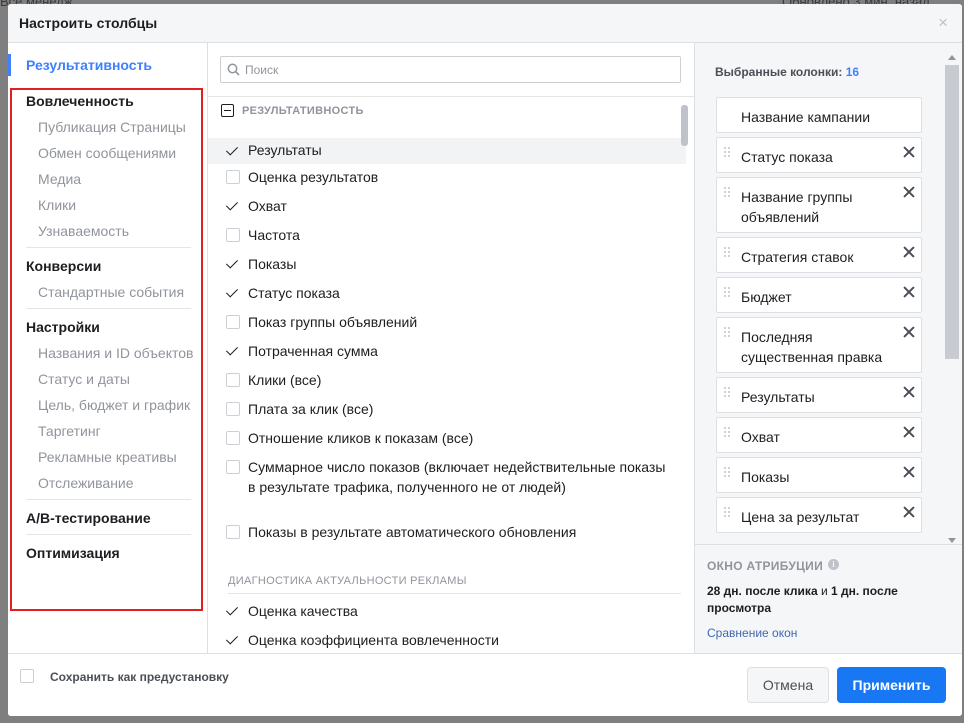 This screenshot has height=723, width=964. Describe the element at coordinates (446, 235) in the screenshot. I see `metric-option: Частота` at that location.